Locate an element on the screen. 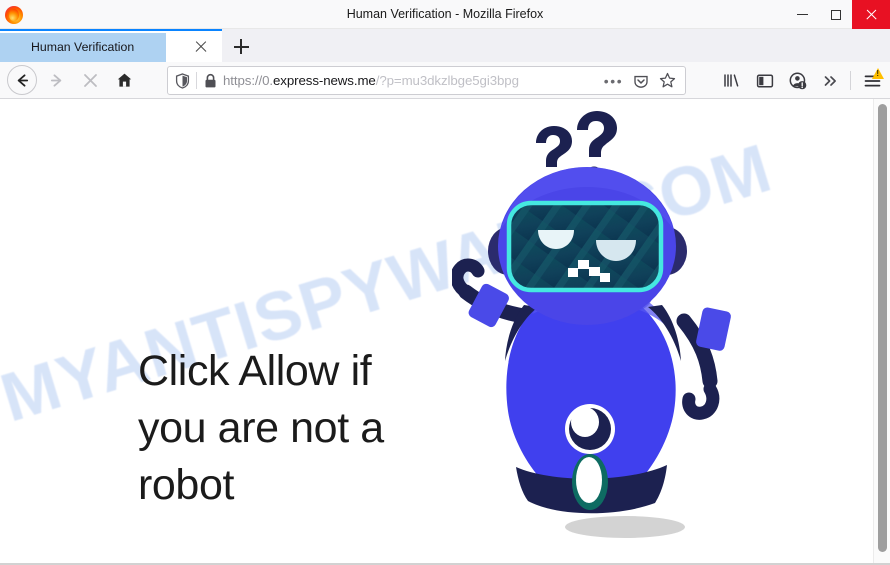  browser-toolbar-actions is located at coordinates (802, 80).